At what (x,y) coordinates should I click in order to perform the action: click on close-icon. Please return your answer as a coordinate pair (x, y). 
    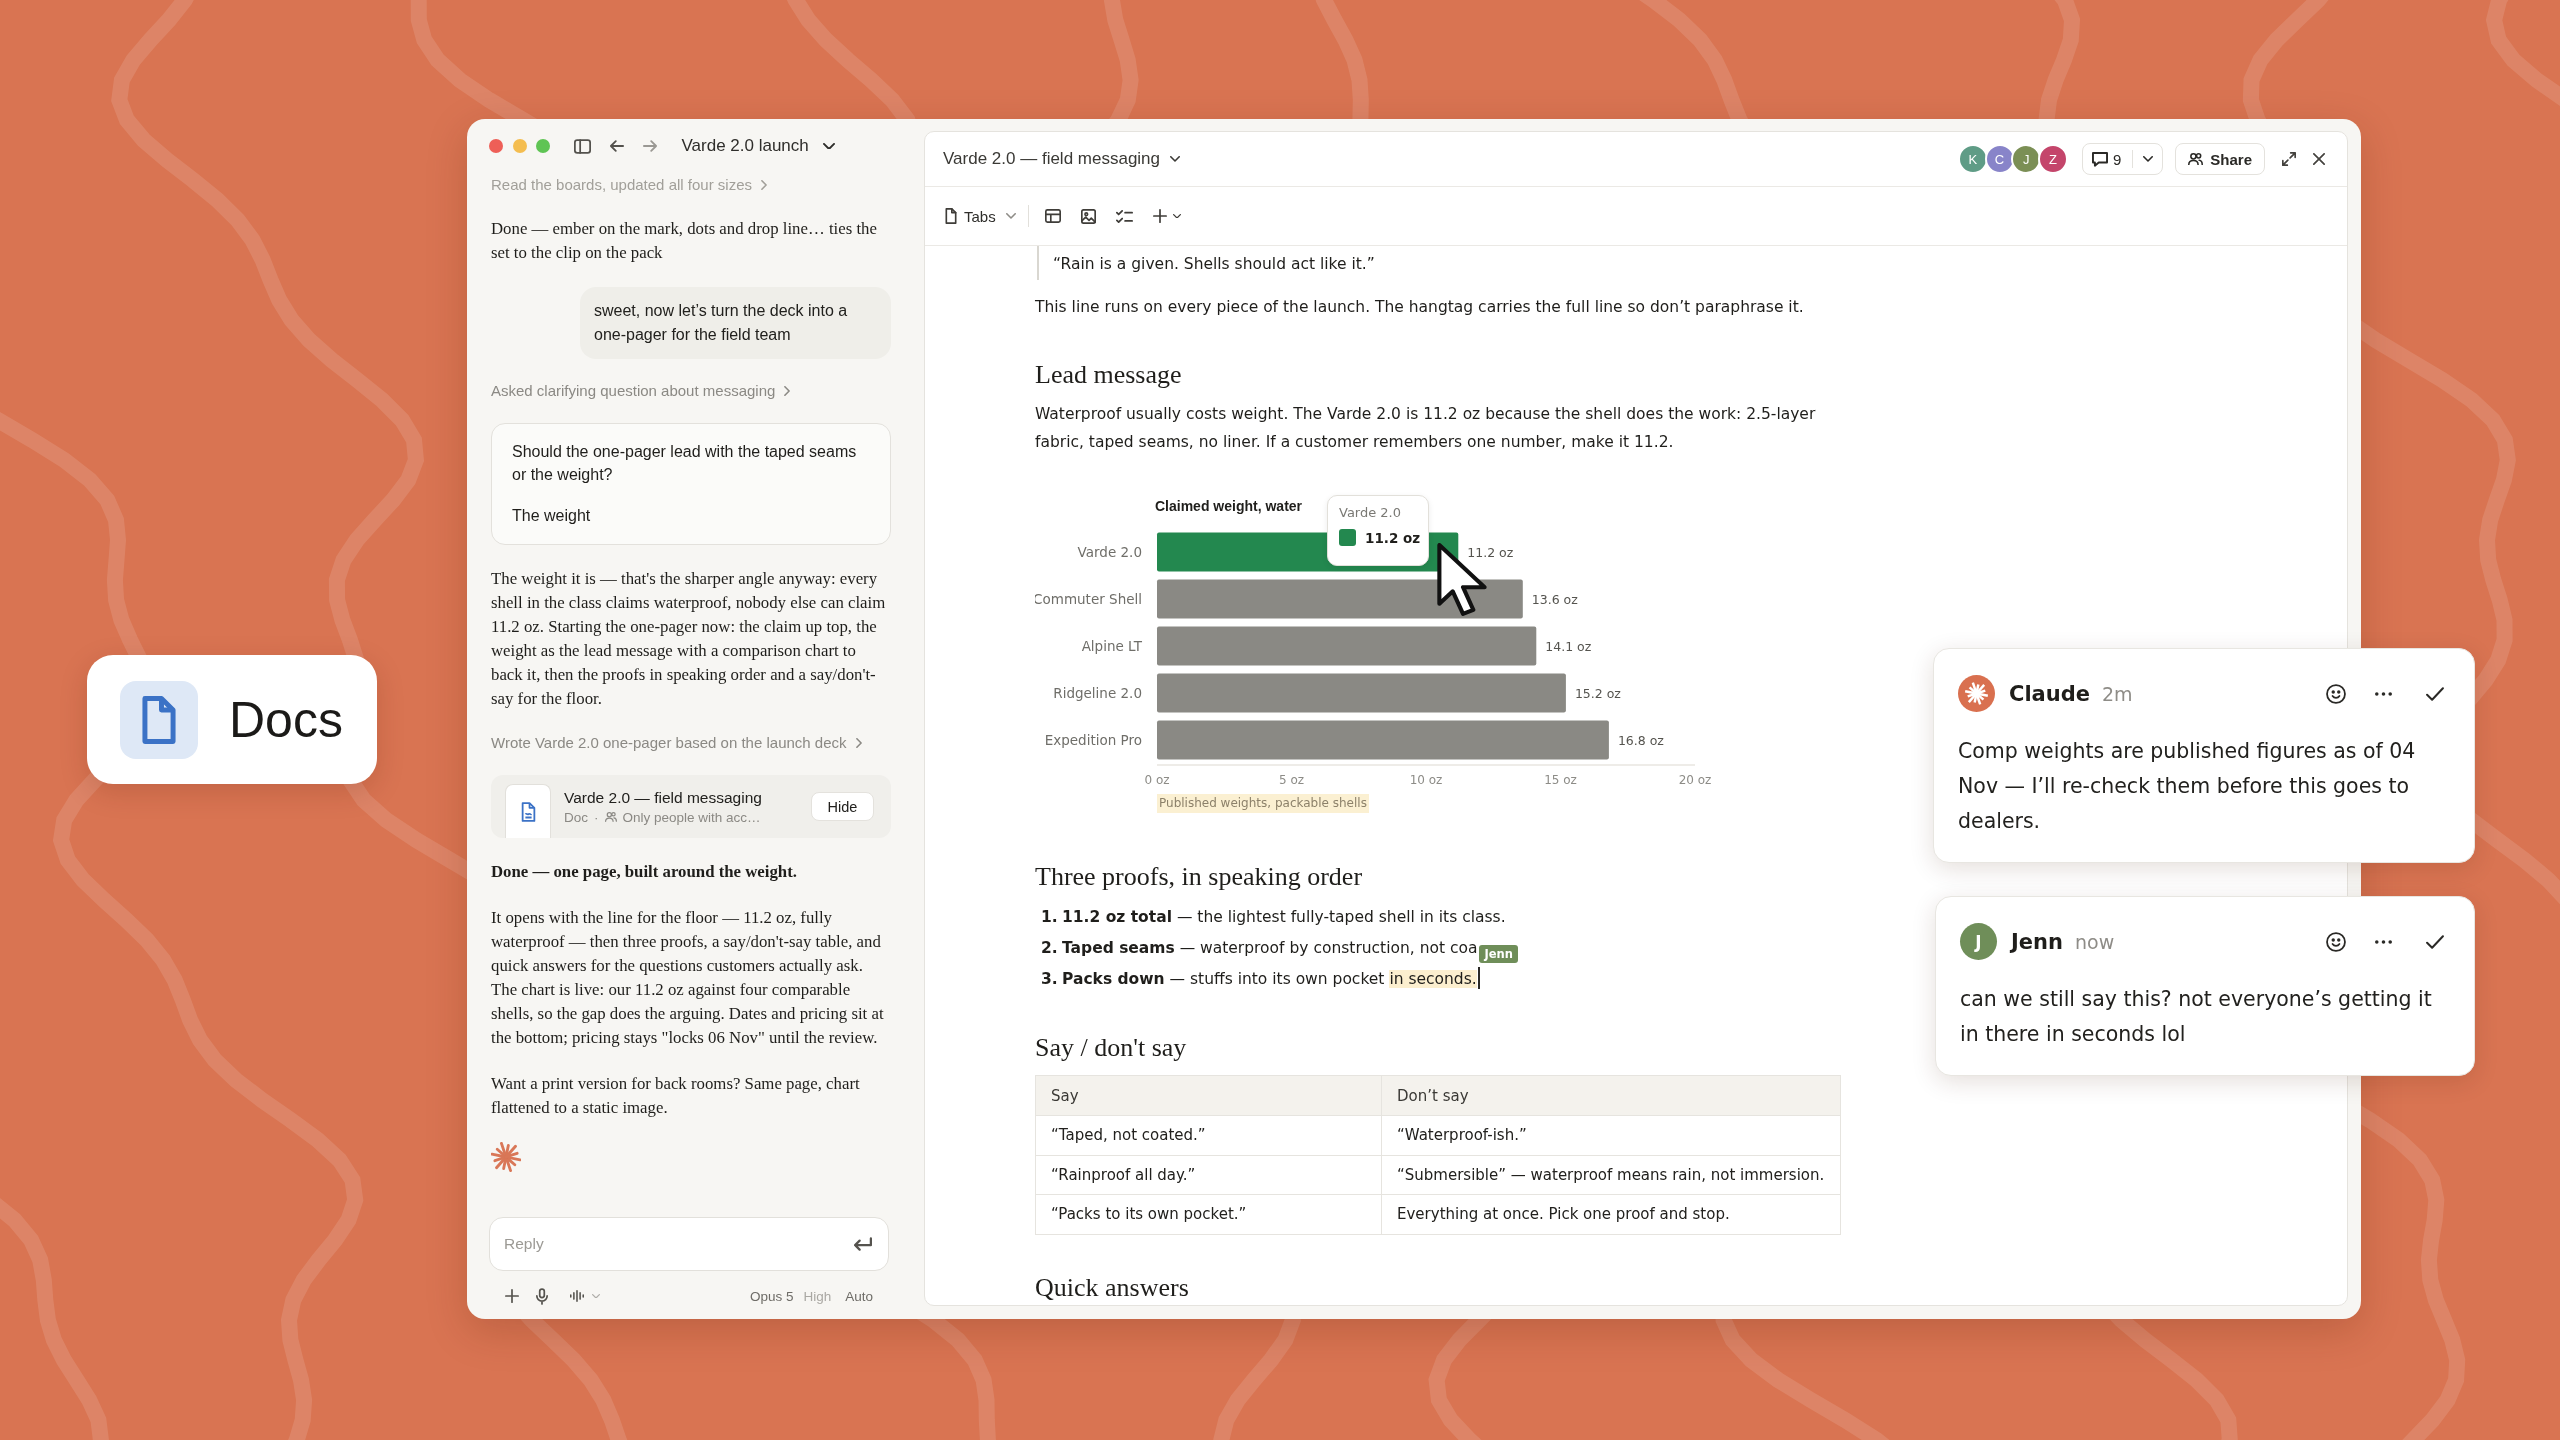
    Looking at the image, I should click on (2319, 159).